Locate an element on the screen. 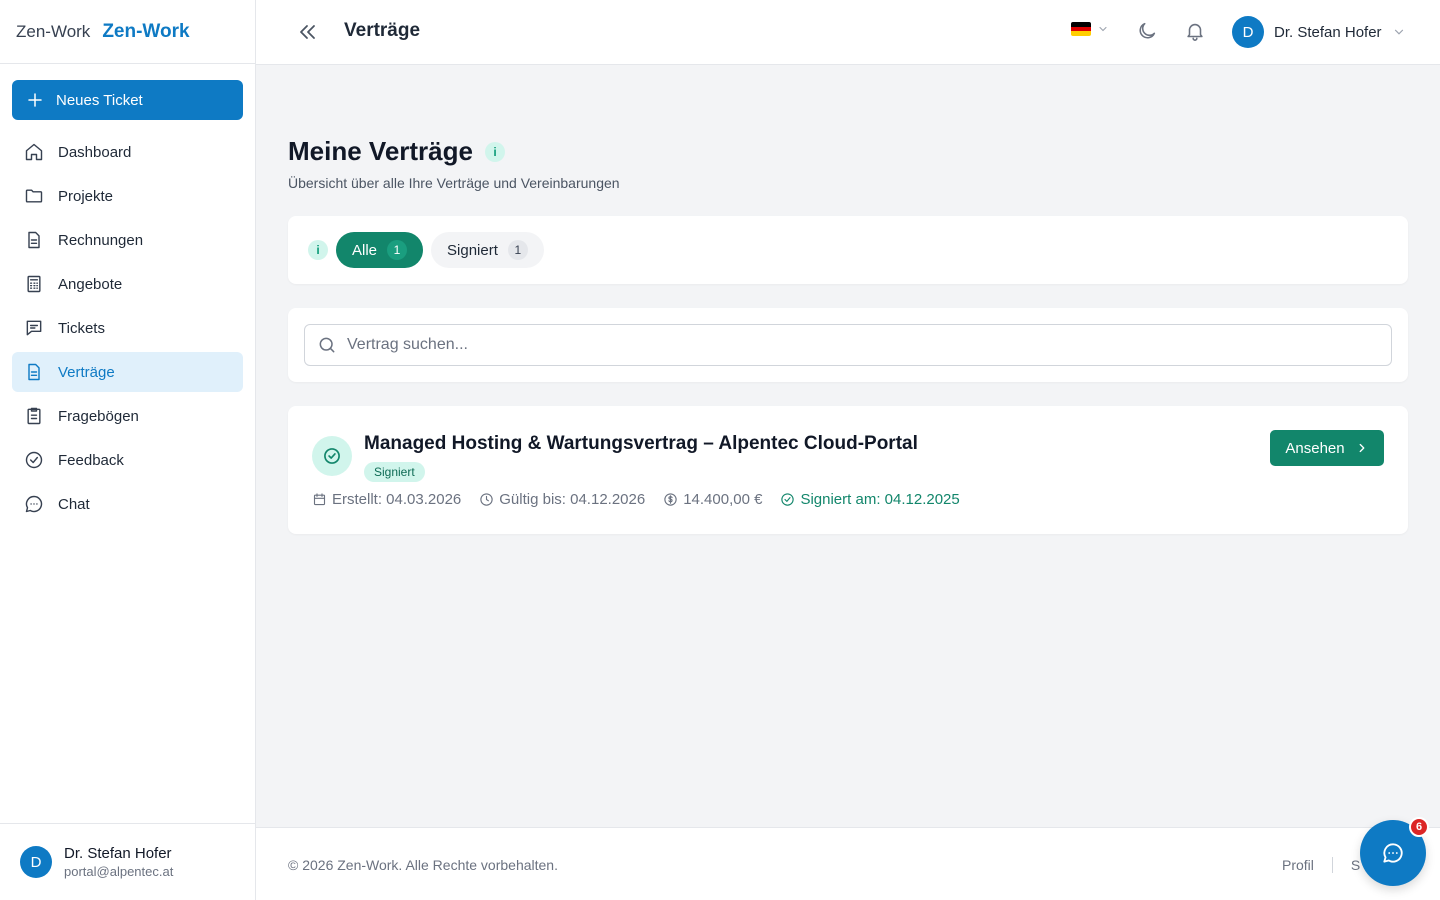 This screenshot has height=900, width=1440. search-card is located at coordinates (848, 345).